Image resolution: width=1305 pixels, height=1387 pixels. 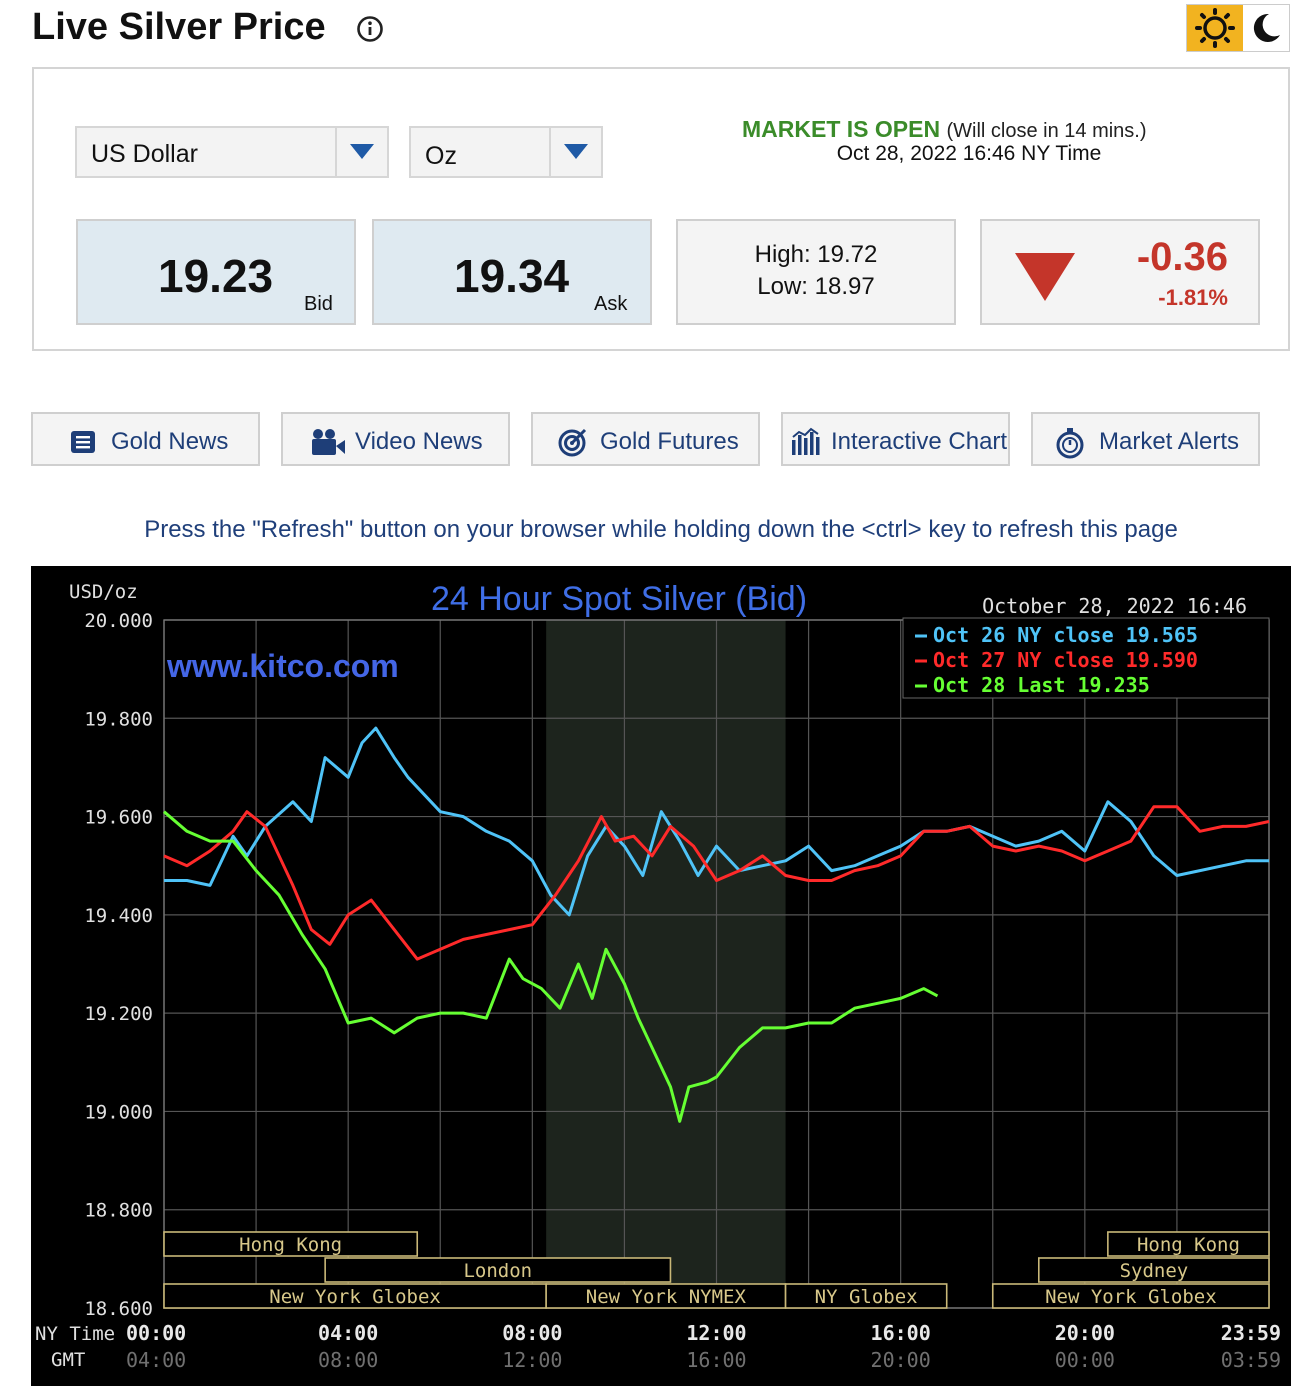 What do you see at coordinates (1120, 272) in the screenshot?
I see `change-box: -0.36 -1.81%` at bounding box center [1120, 272].